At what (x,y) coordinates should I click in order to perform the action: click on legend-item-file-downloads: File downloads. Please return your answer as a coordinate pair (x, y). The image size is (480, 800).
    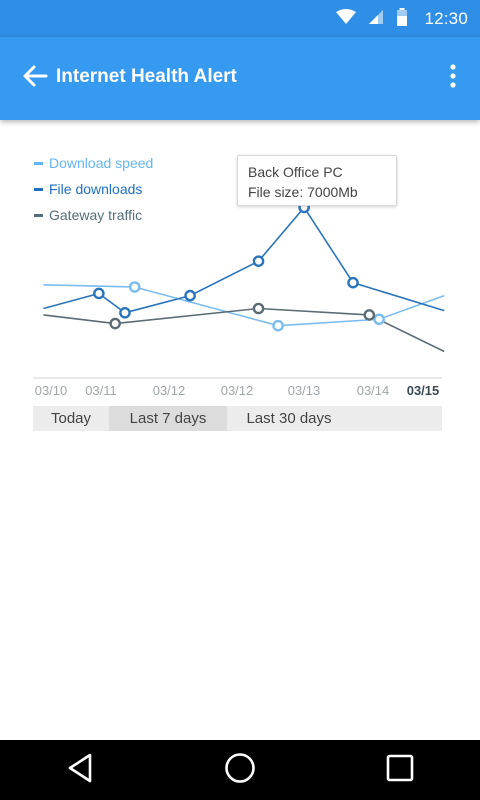
    Looking at the image, I should click on (93, 189).